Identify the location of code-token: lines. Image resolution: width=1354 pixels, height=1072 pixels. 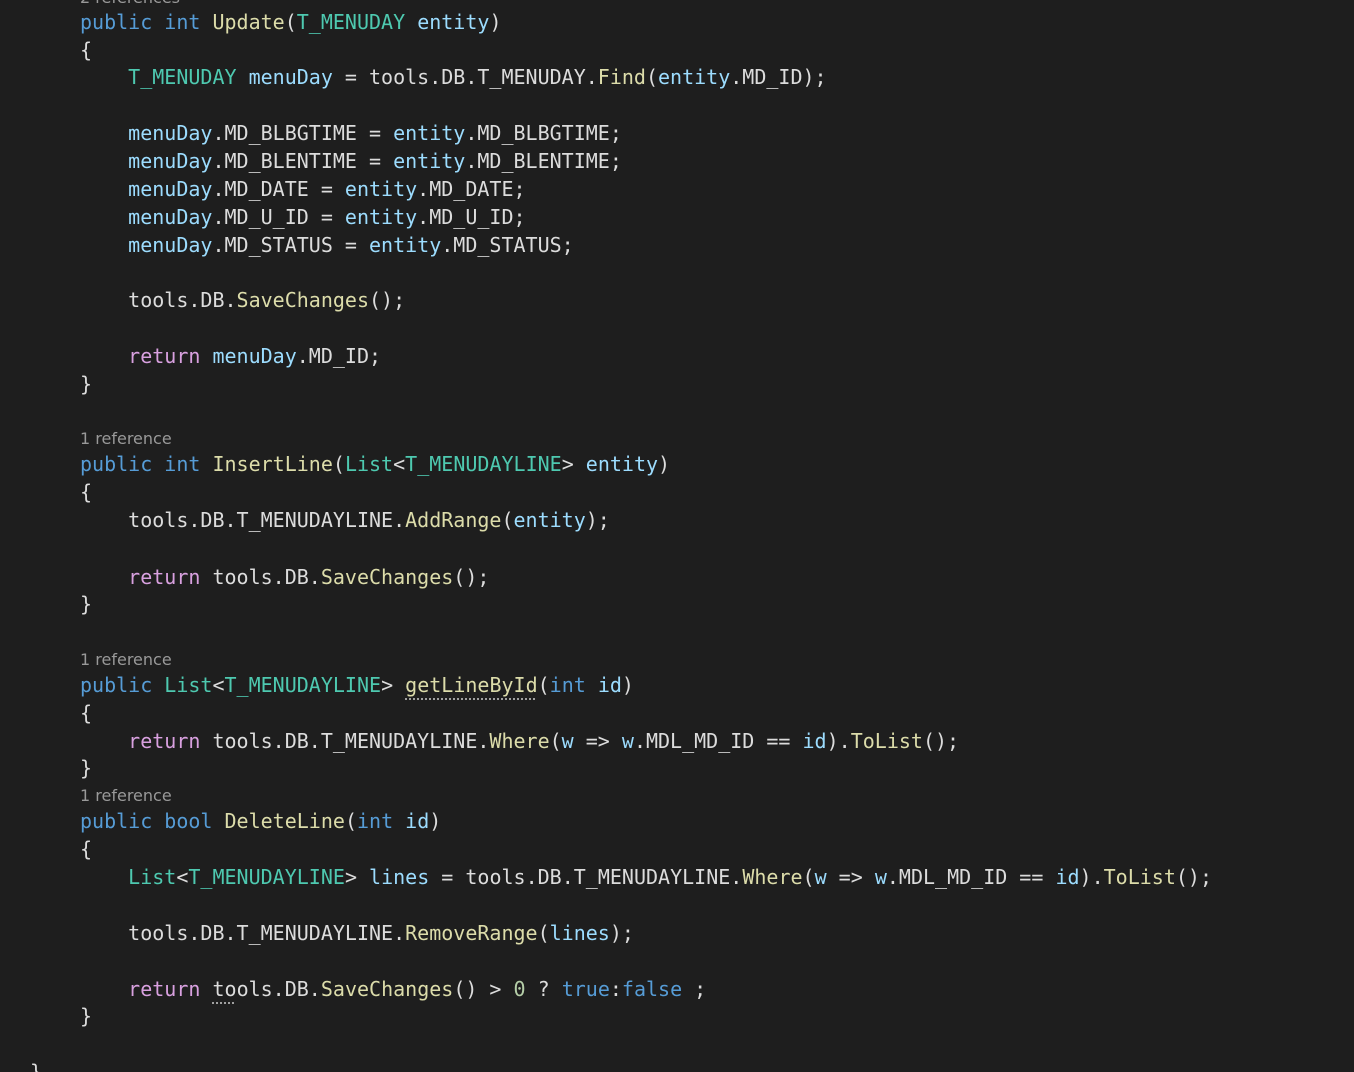
(579, 933).